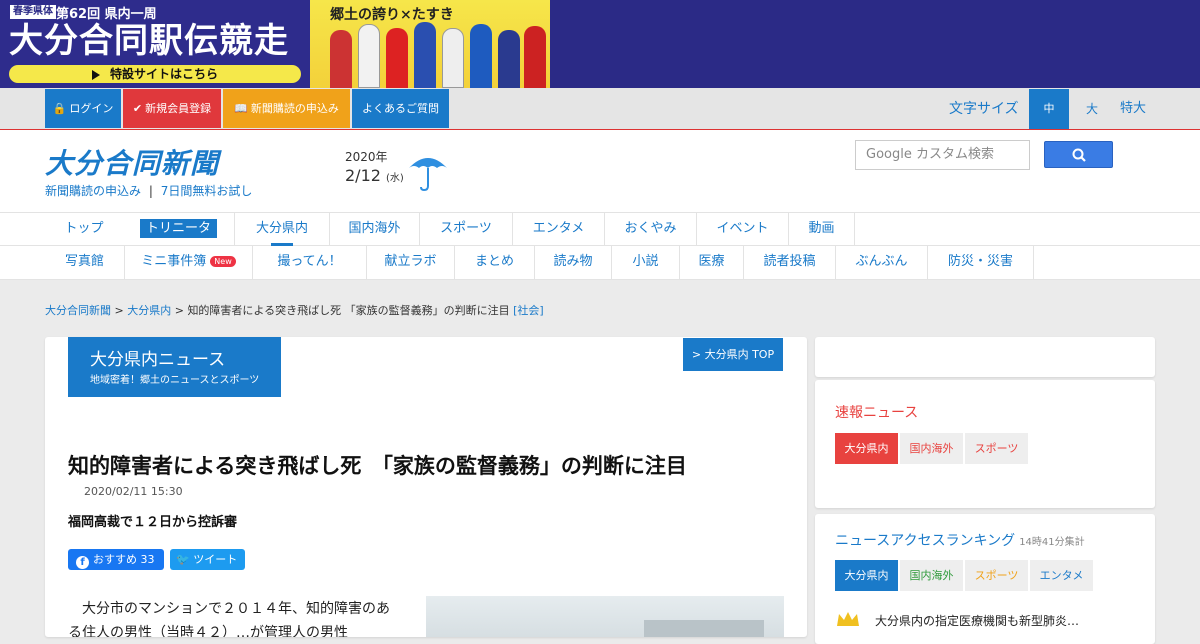 The width and height of the screenshot is (1200, 644). What do you see at coordinates (149, 41) in the screenshot?
I see `banner-title: 大分合同駅伝競走` at bounding box center [149, 41].